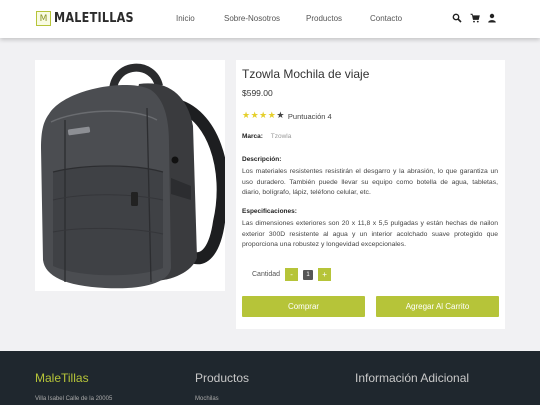 The width and height of the screenshot is (540, 405). I want to click on user-icon, so click(492, 18).